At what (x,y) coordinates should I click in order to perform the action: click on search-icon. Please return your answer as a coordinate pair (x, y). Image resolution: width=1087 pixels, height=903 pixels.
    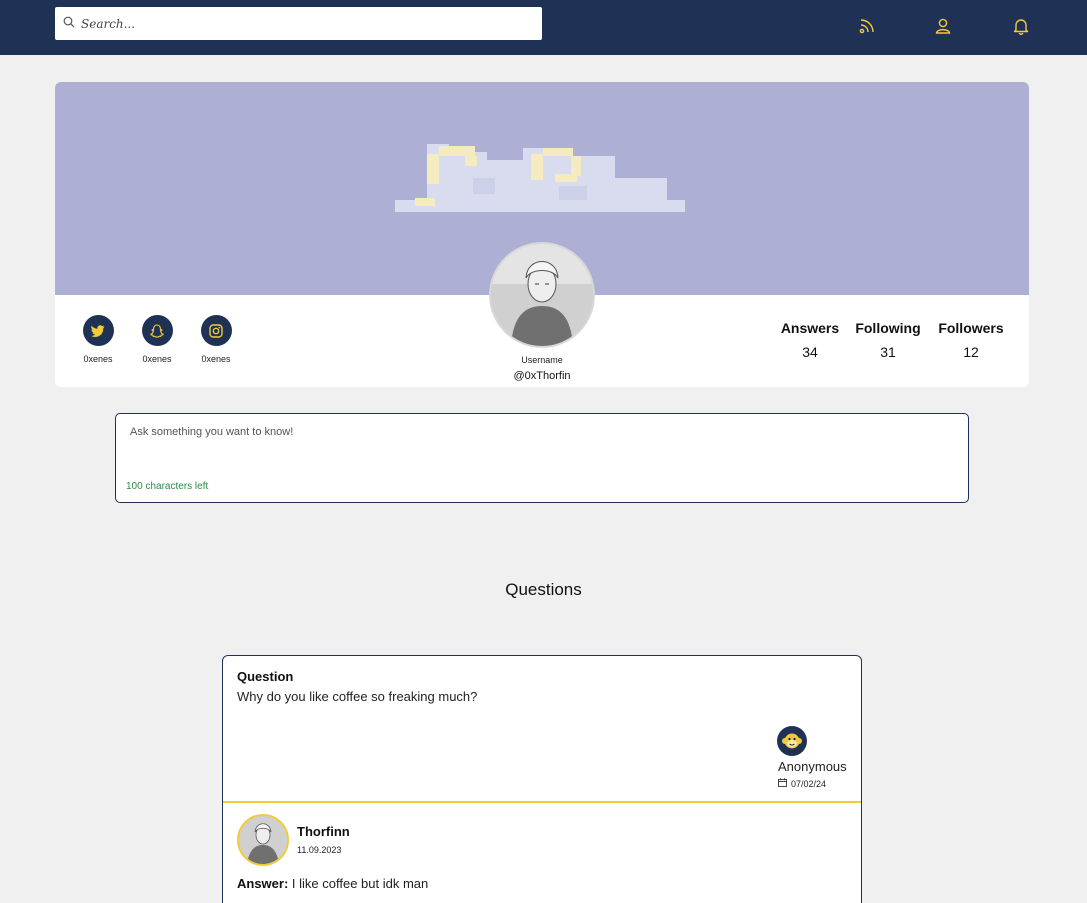
    Looking at the image, I should click on (69, 24).